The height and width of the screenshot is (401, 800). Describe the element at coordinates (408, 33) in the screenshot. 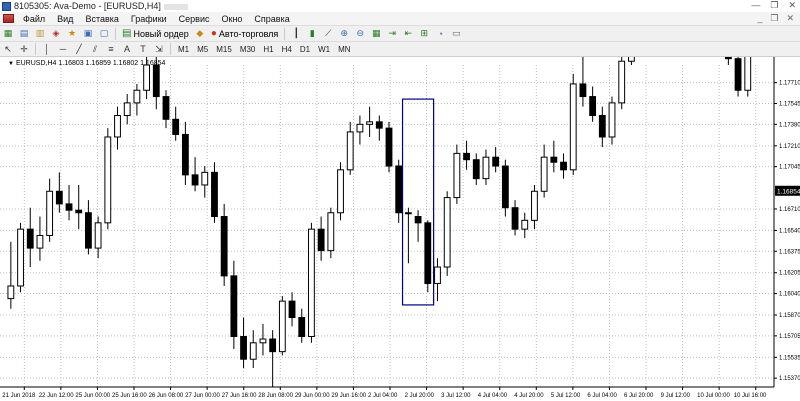

I see `chart-shift-icon: ⇤` at that location.